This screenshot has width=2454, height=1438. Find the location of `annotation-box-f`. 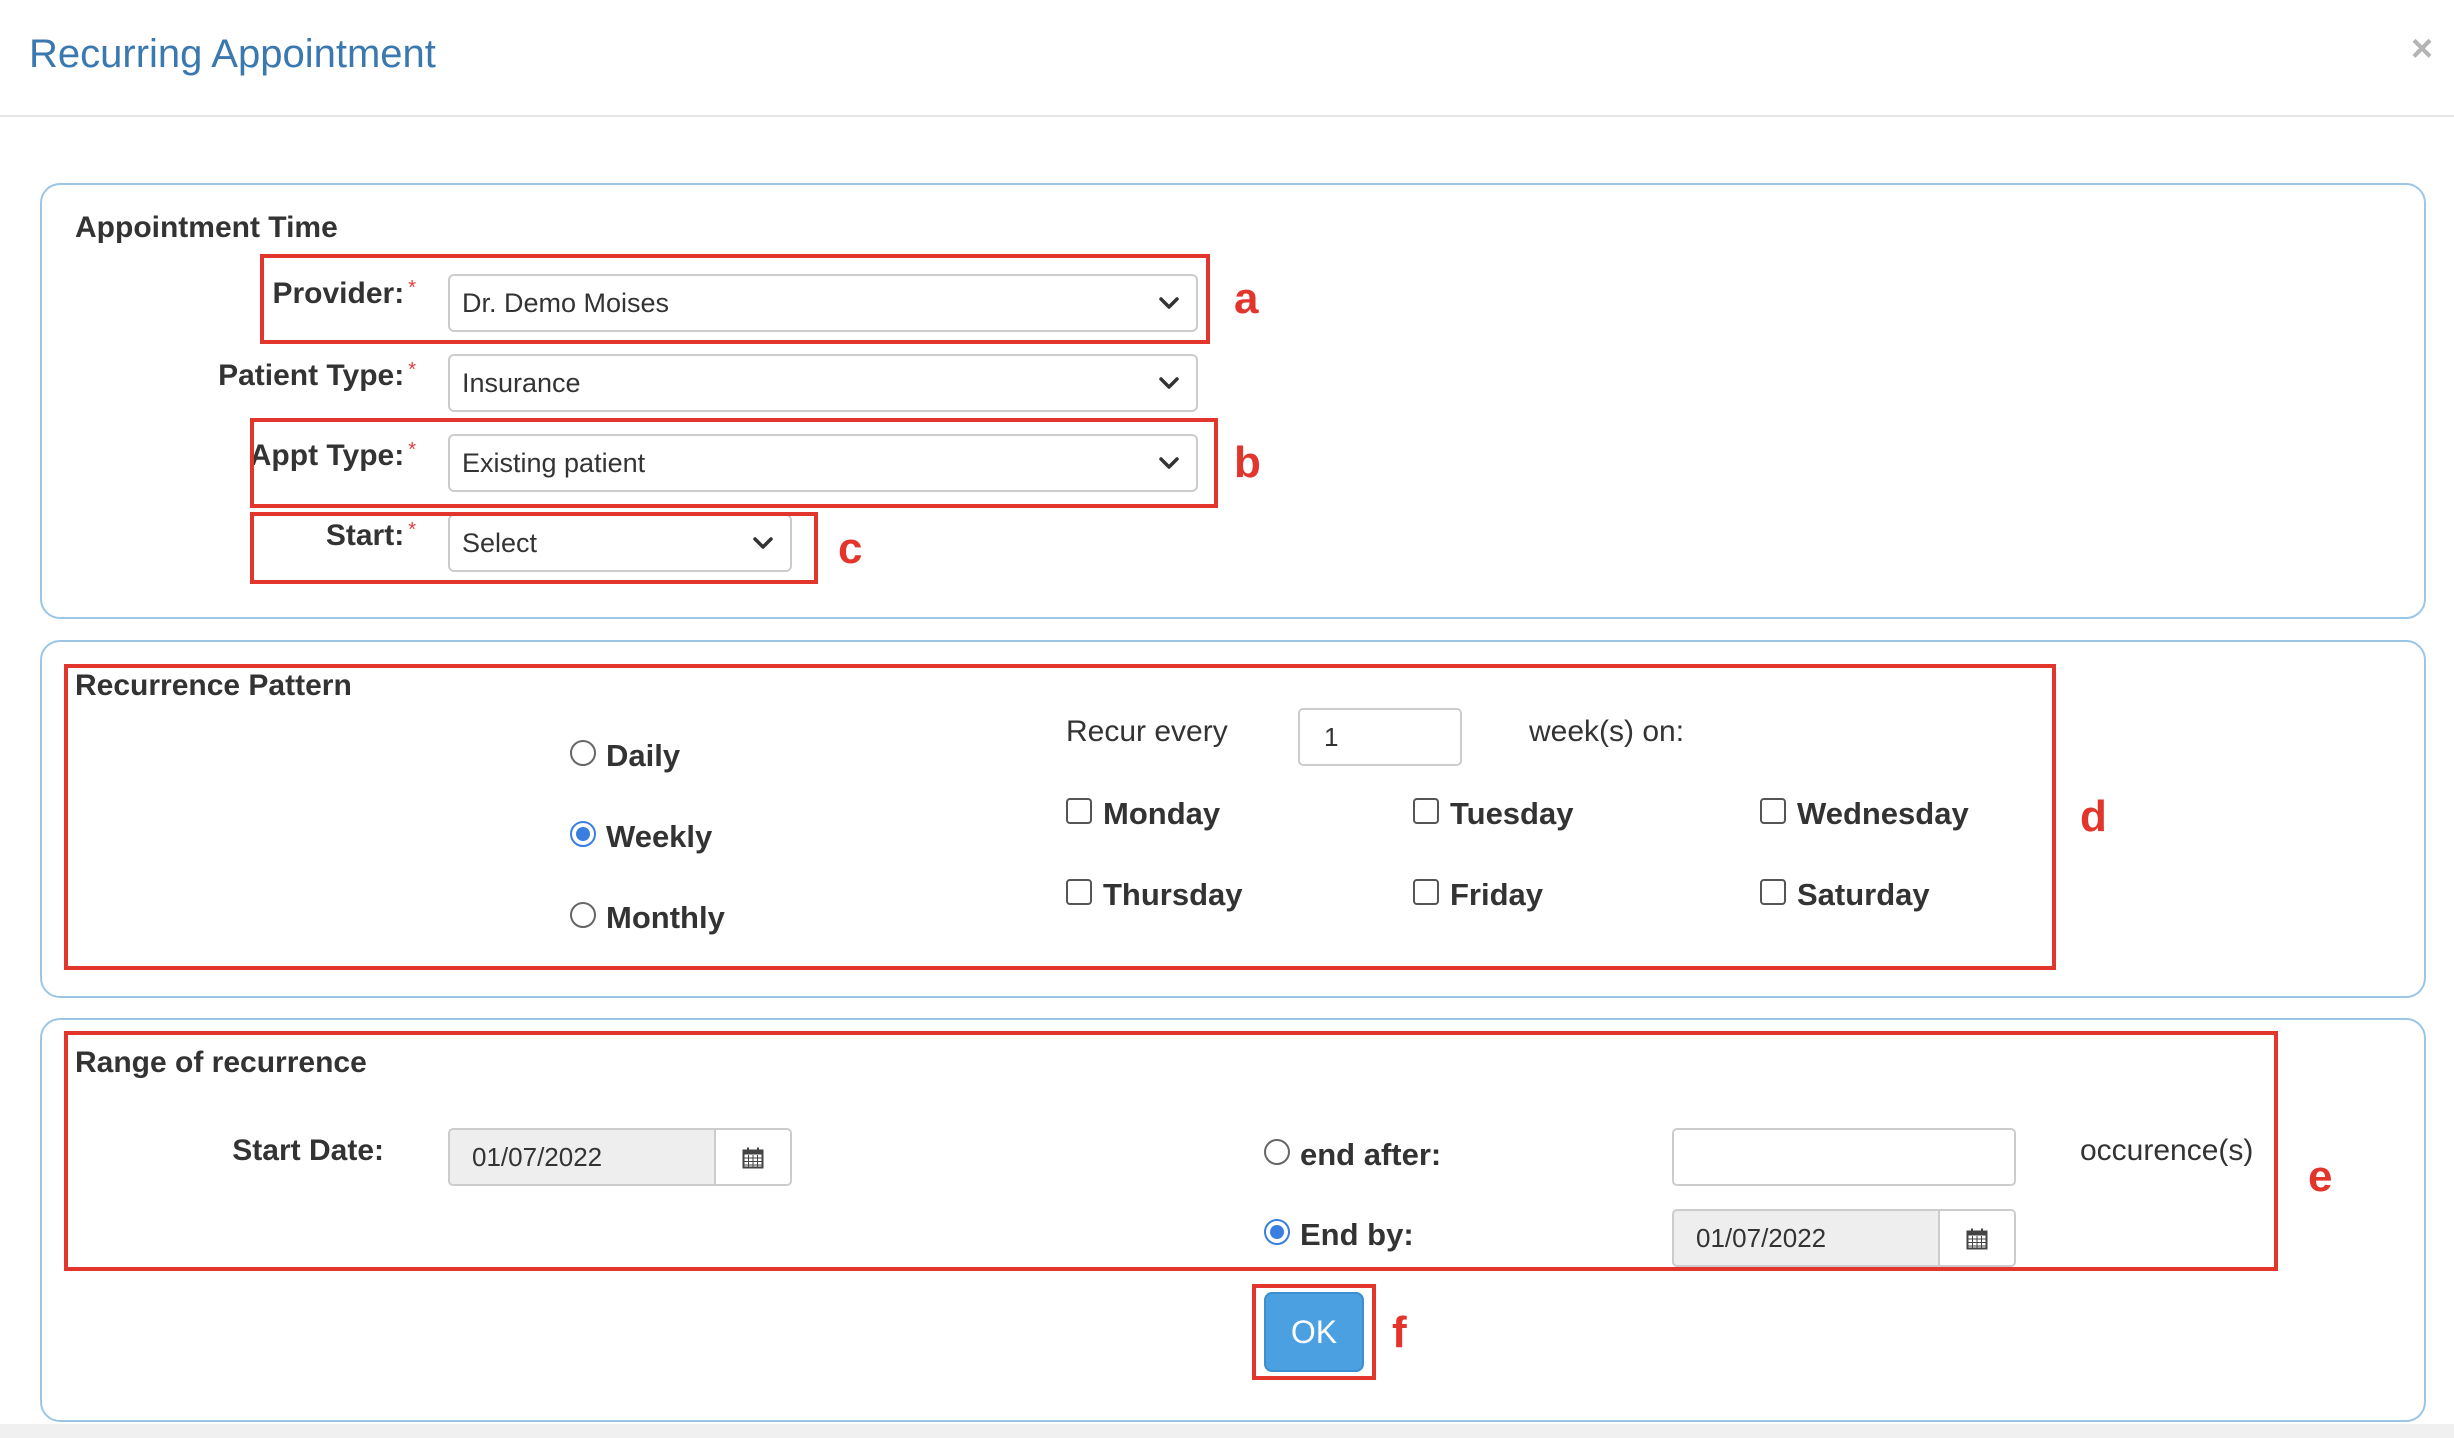

annotation-box-f is located at coordinates (1314, 1332).